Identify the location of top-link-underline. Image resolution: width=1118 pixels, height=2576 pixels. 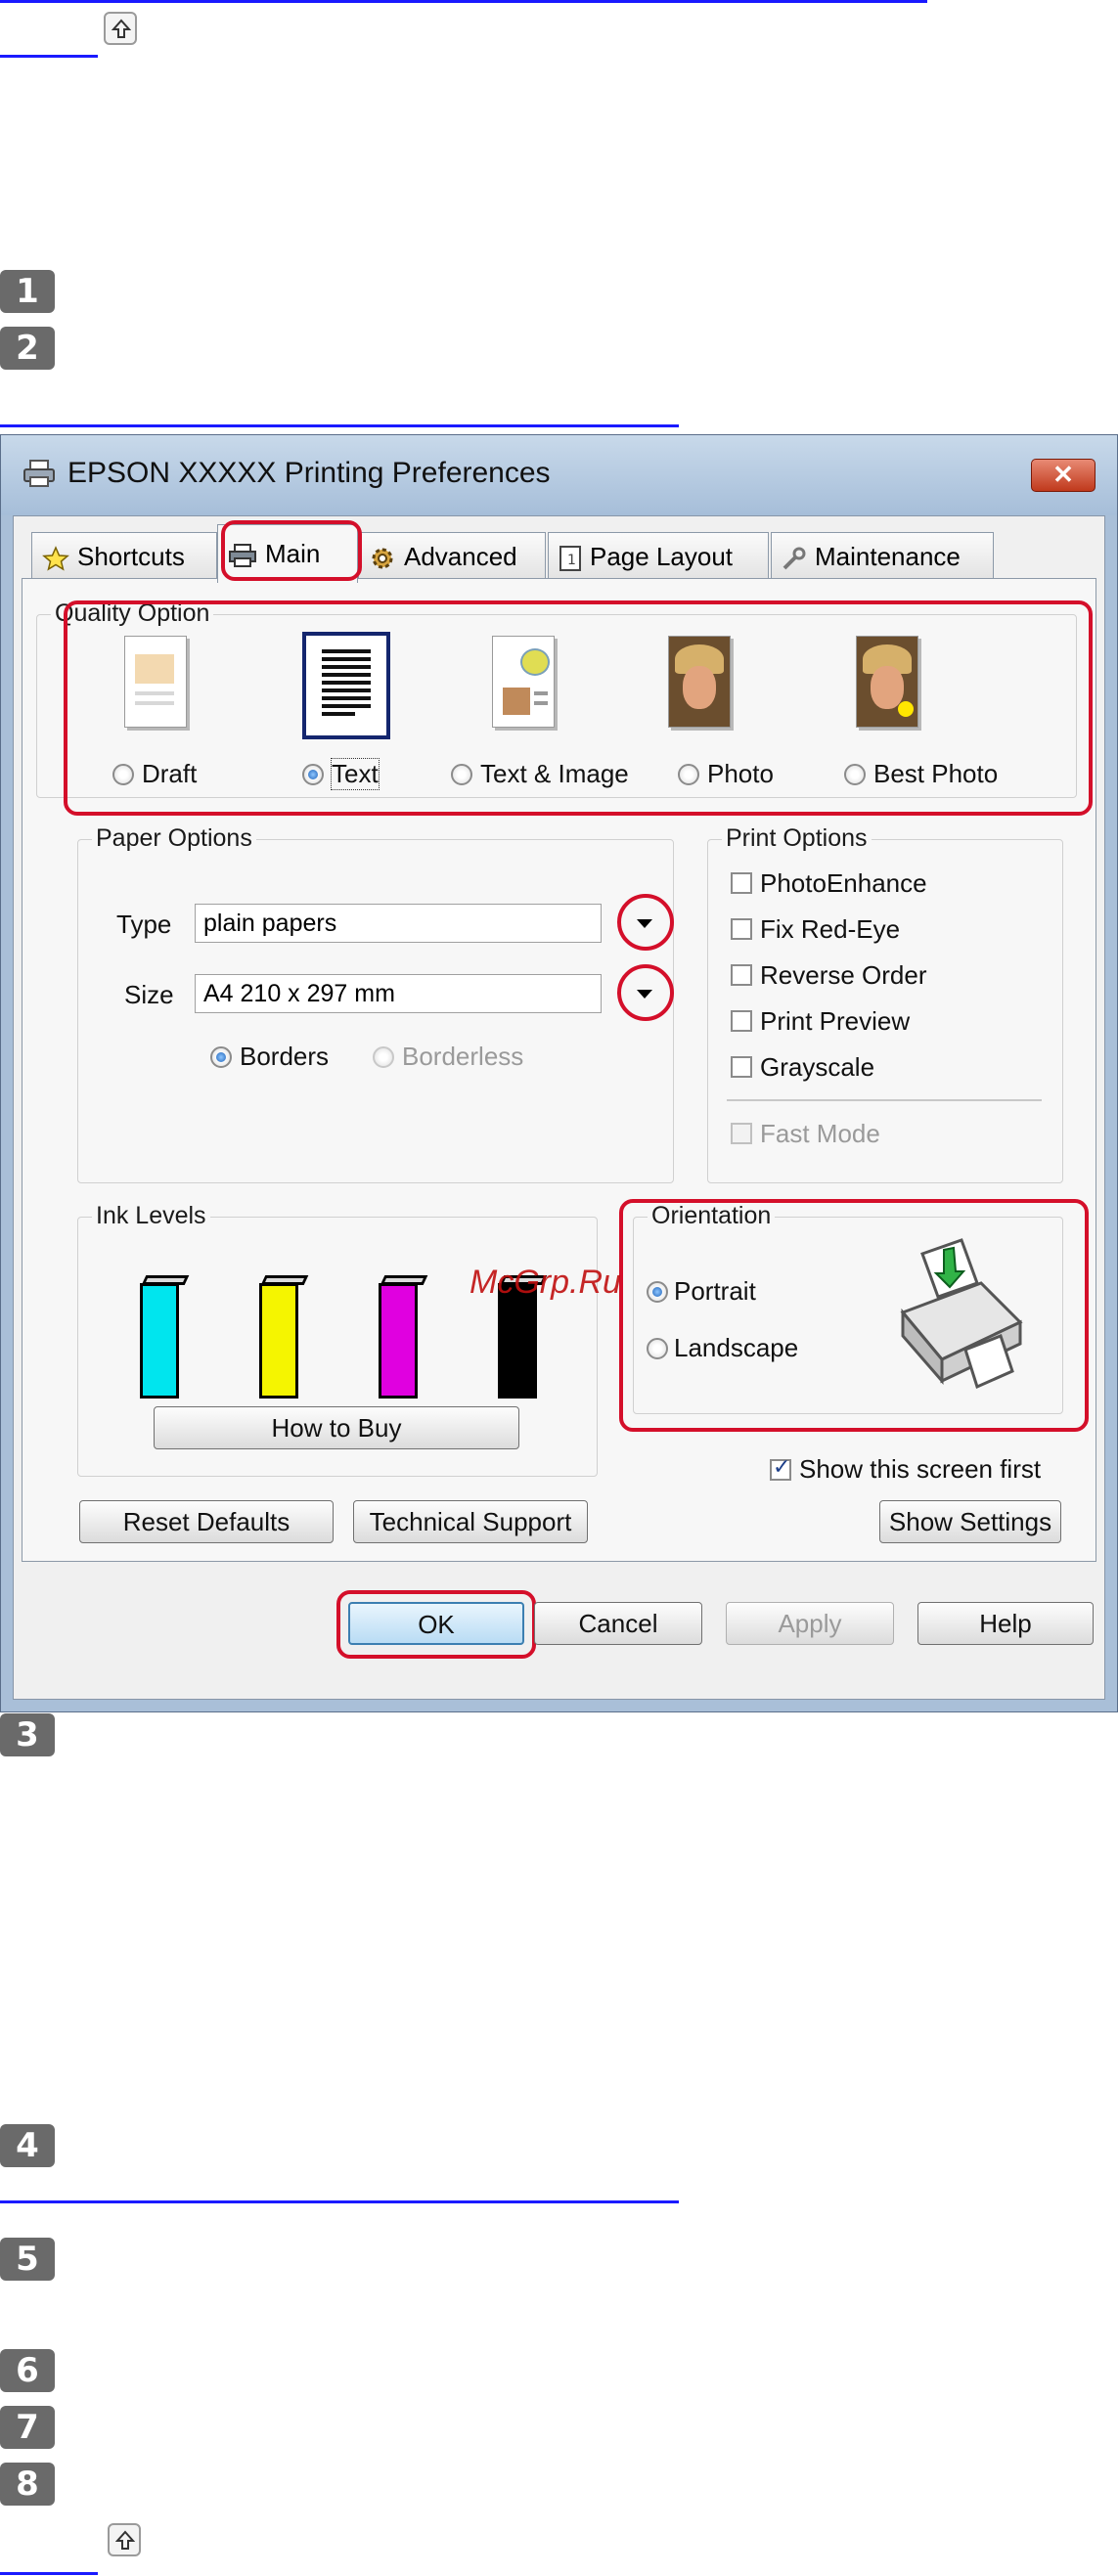
(463, 2).